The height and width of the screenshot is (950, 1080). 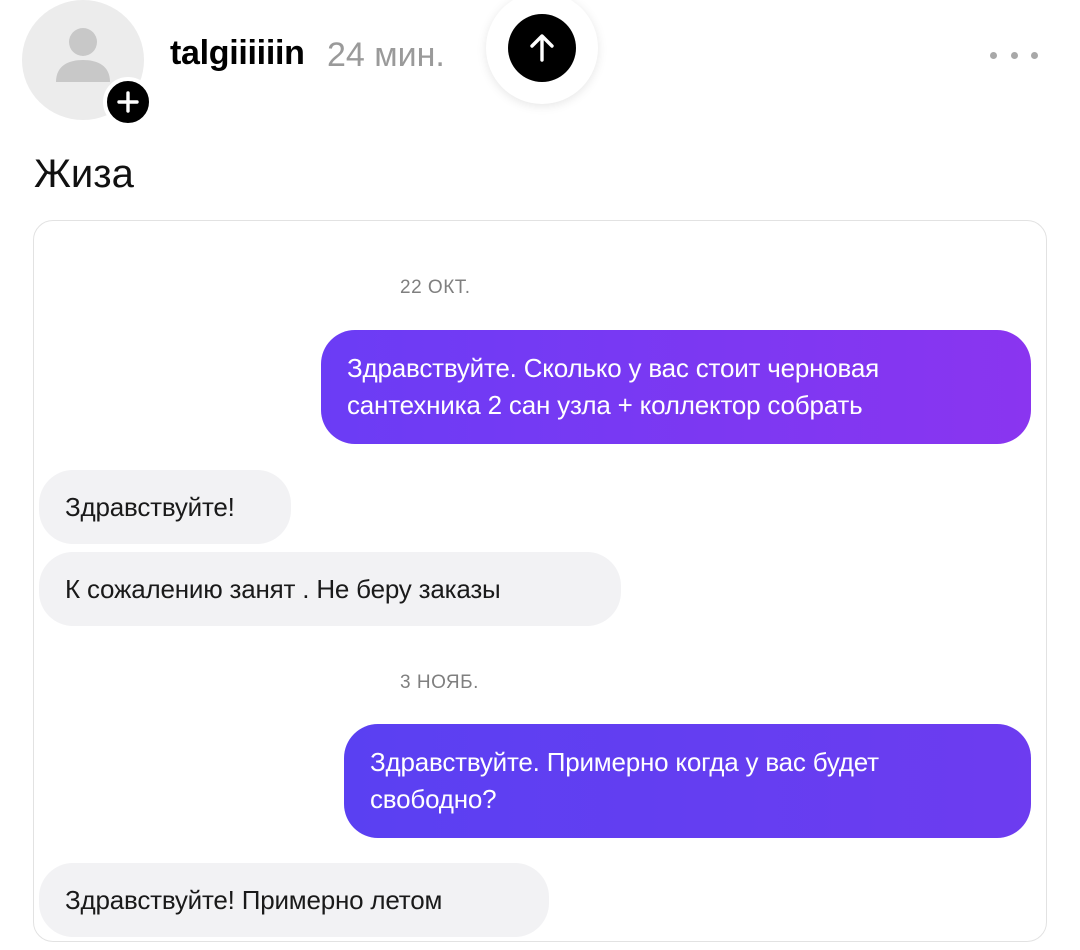 I want to click on incoming-message: Здравствуйте! Примерно летом, so click(x=294, y=900).